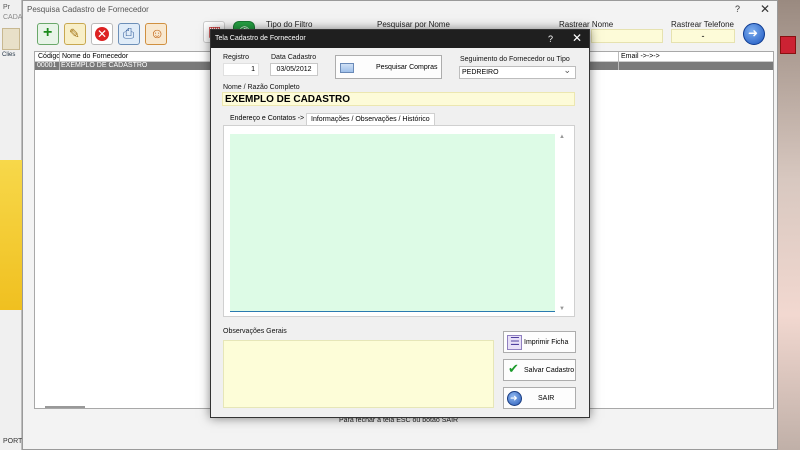 Image resolution: width=800 pixels, height=450 pixels. What do you see at coordinates (294, 69) in the screenshot?
I see `data-cadastro-field: 03/05/2012` at bounding box center [294, 69].